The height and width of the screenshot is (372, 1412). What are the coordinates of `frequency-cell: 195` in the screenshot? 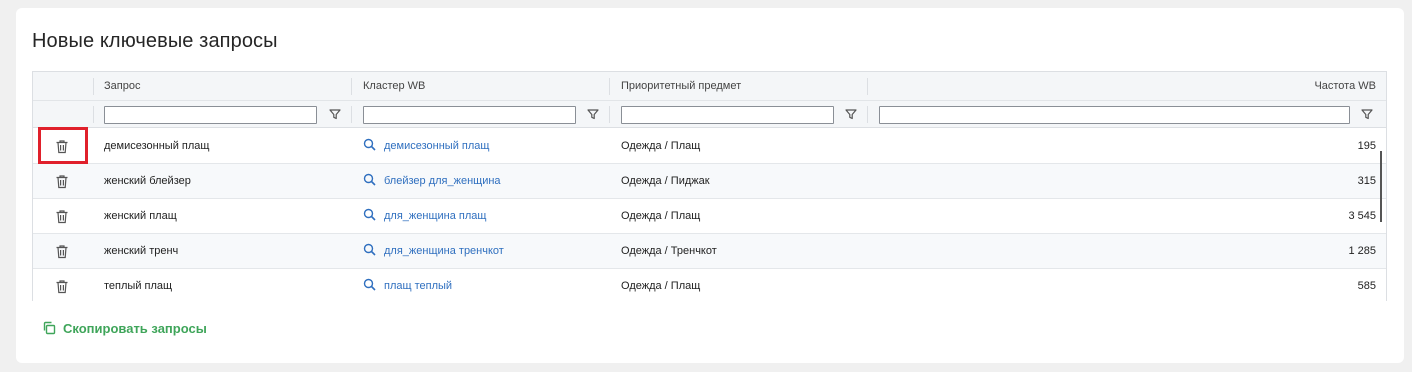 It's located at (1366, 146).